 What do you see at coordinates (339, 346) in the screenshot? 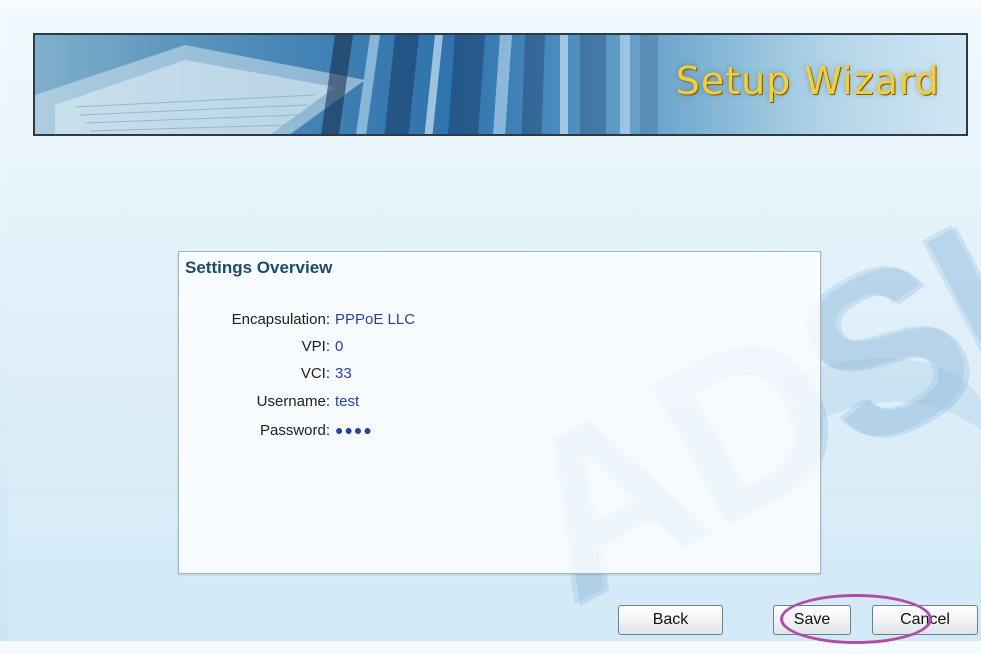
I see `vpi-value: 0` at bounding box center [339, 346].